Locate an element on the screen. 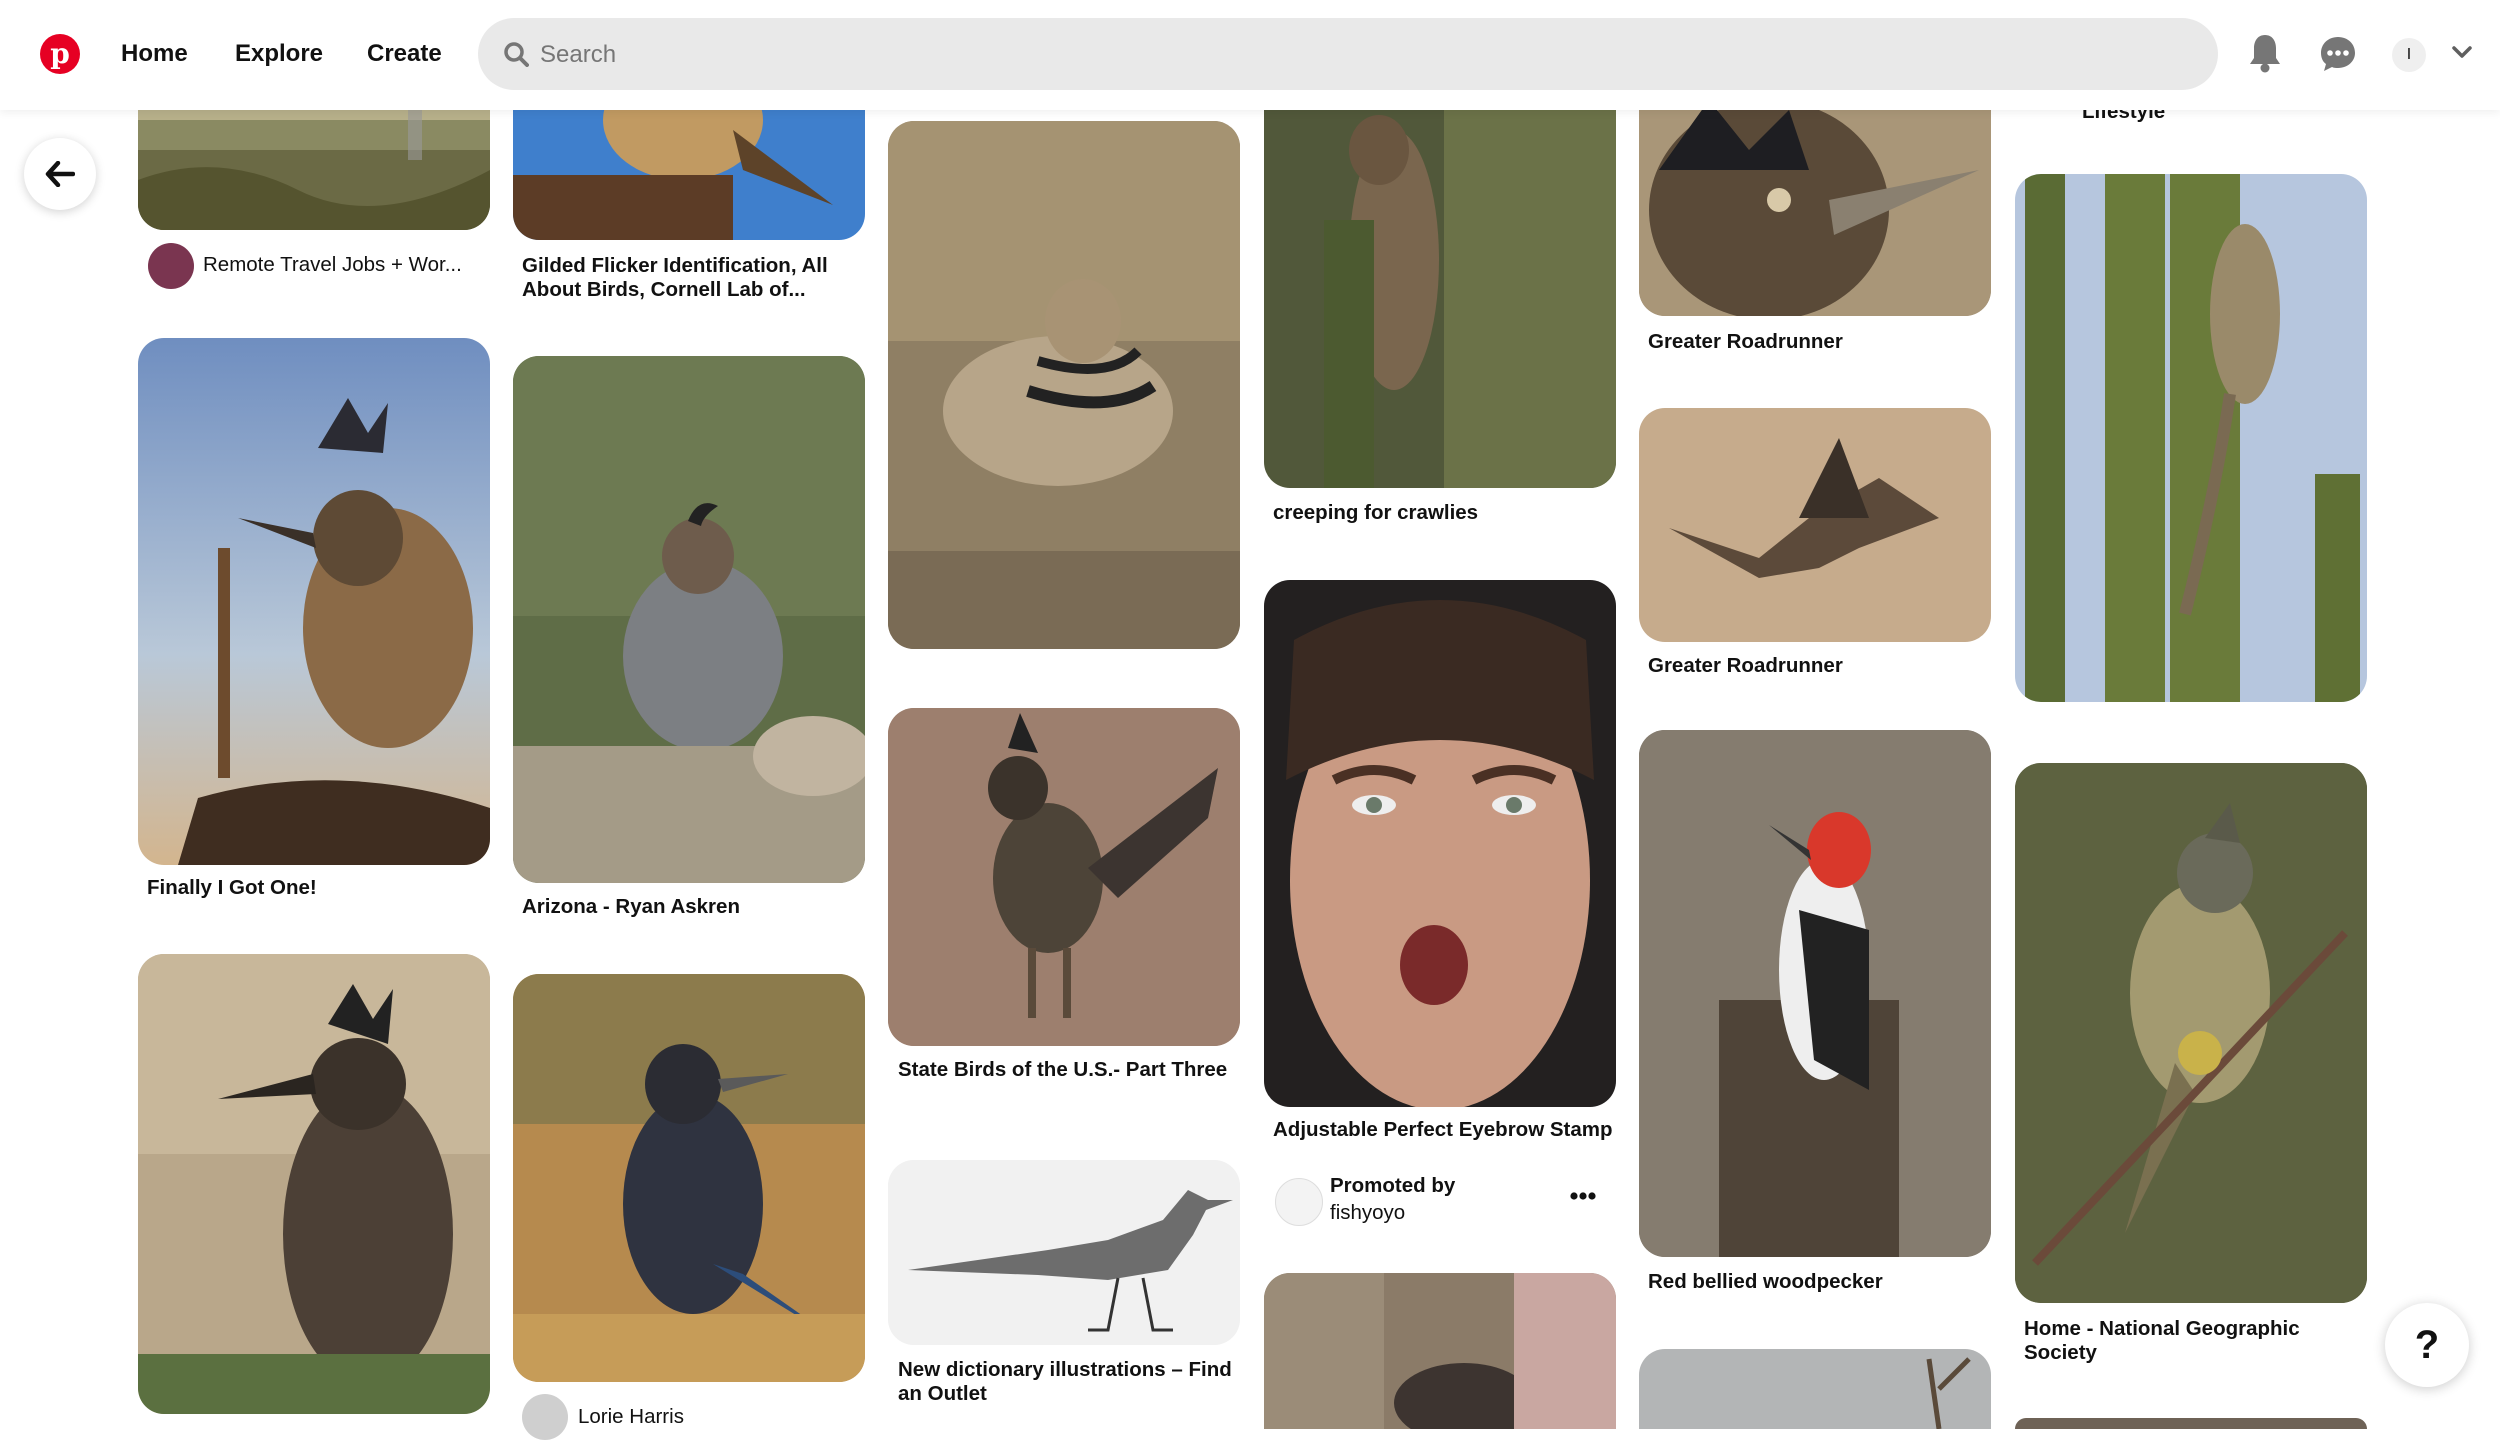 This screenshot has width=2500, height=1440. pin-title: Adjustable Perfect Eyebrow Stamp is located at coordinates (1443, 1130).